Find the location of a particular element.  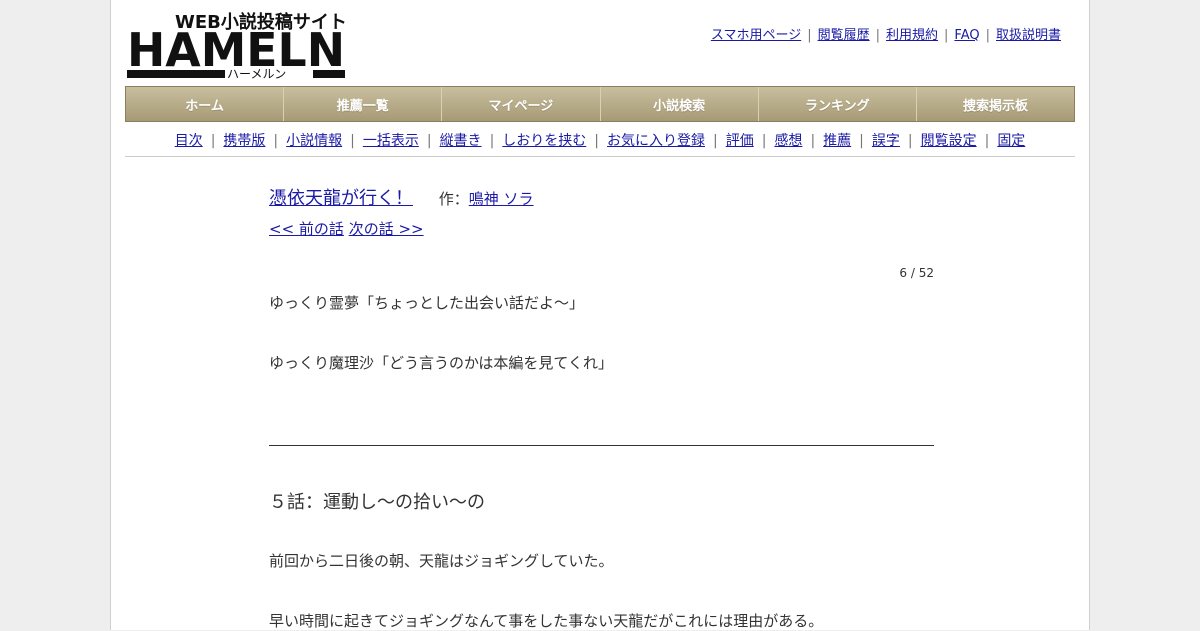

chapter-nav: << 前の話 次の話 >> is located at coordinates (346, 228).